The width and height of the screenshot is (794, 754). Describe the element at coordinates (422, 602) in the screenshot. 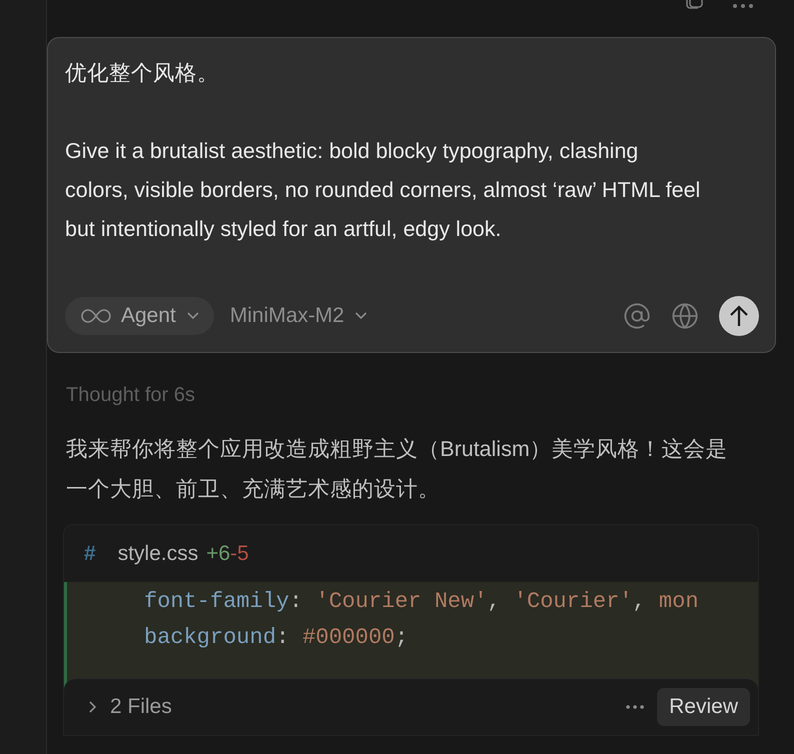

I see `code-line: font-family: 'Courier New', 'Courier', mon` at that location.